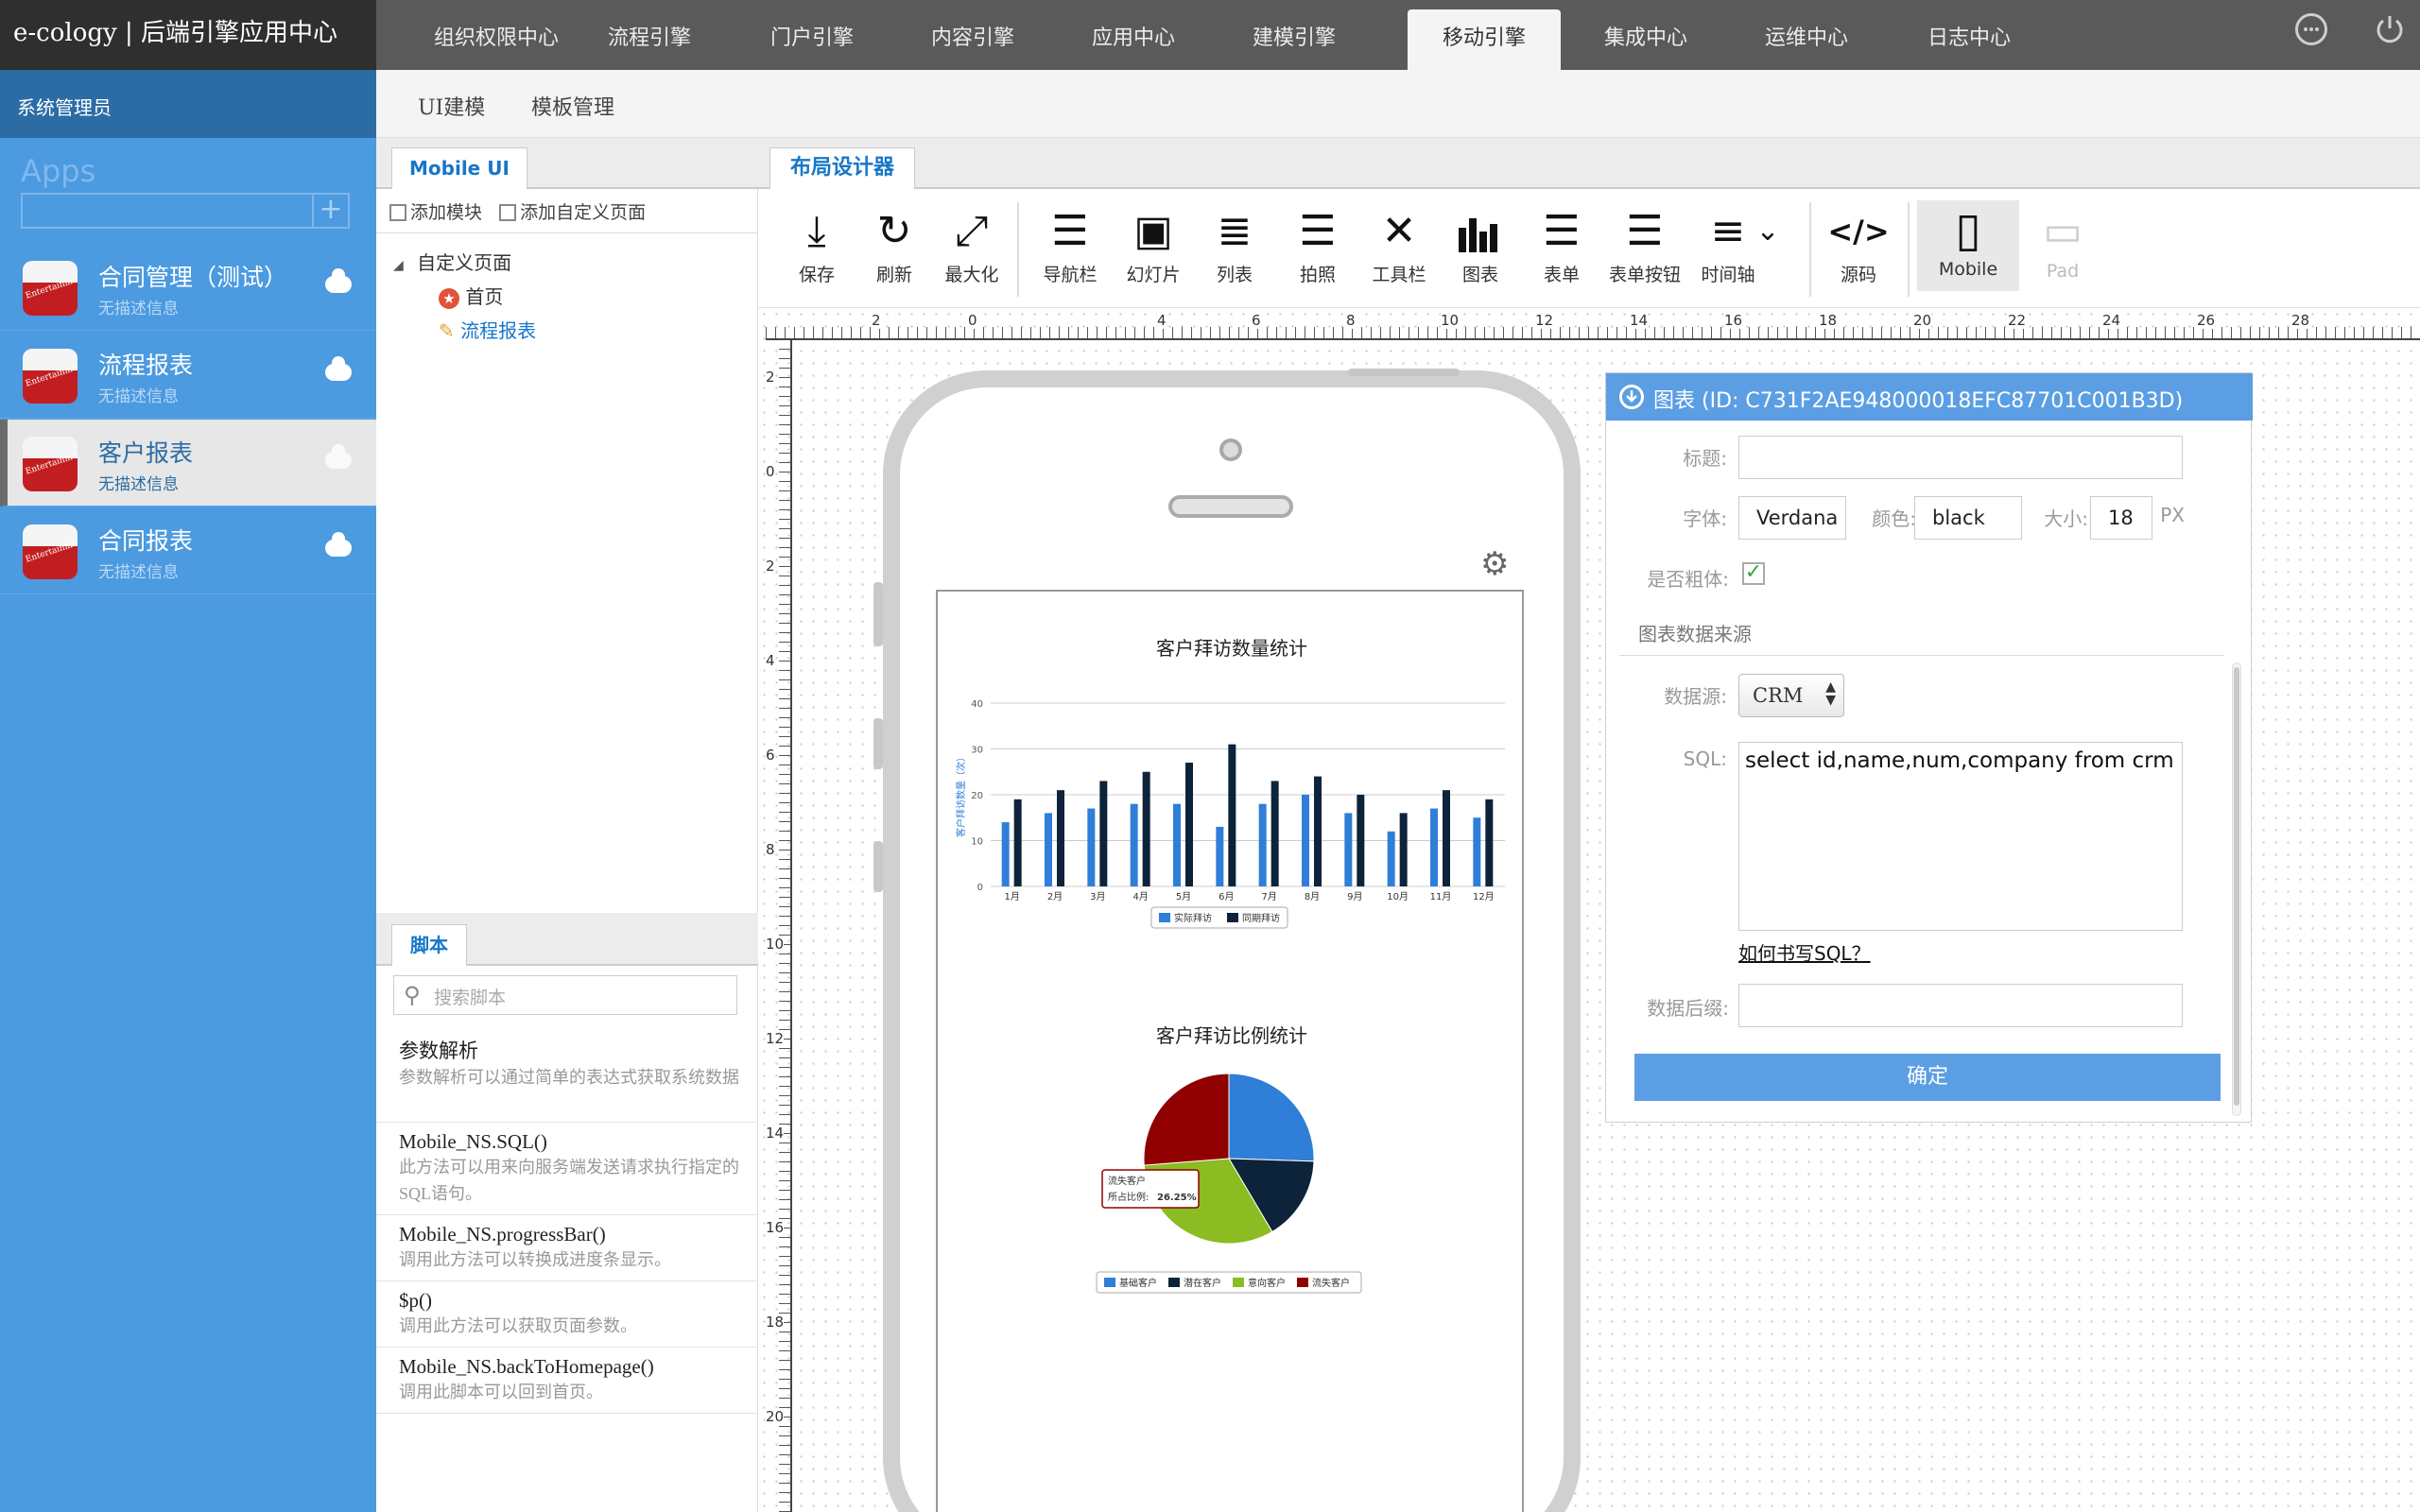 Image resolution: width=2420 pixels, height=1512 pixels. I want to click on sql-help-link: 如何书写SQL？, so click(1804, 952).